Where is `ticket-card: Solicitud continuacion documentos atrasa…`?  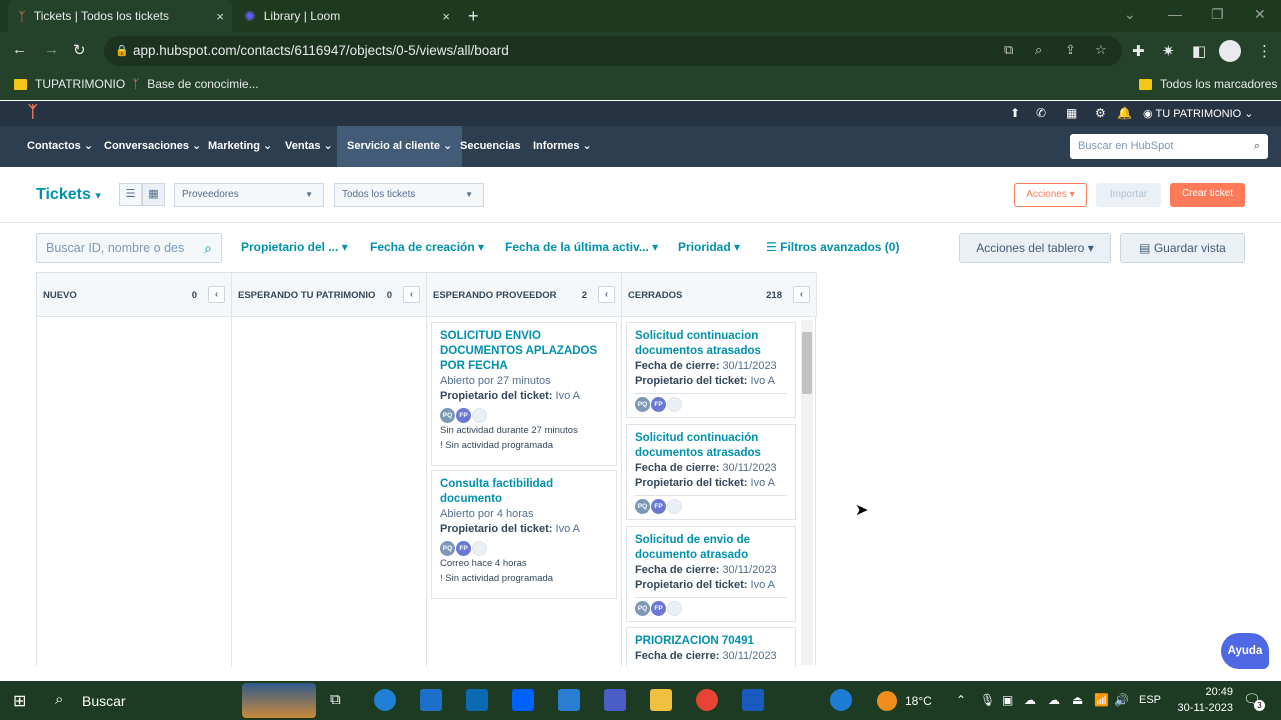
ticket-card: Solicitud continuacion documentos atrasa… is located at coordinates (711, 370).